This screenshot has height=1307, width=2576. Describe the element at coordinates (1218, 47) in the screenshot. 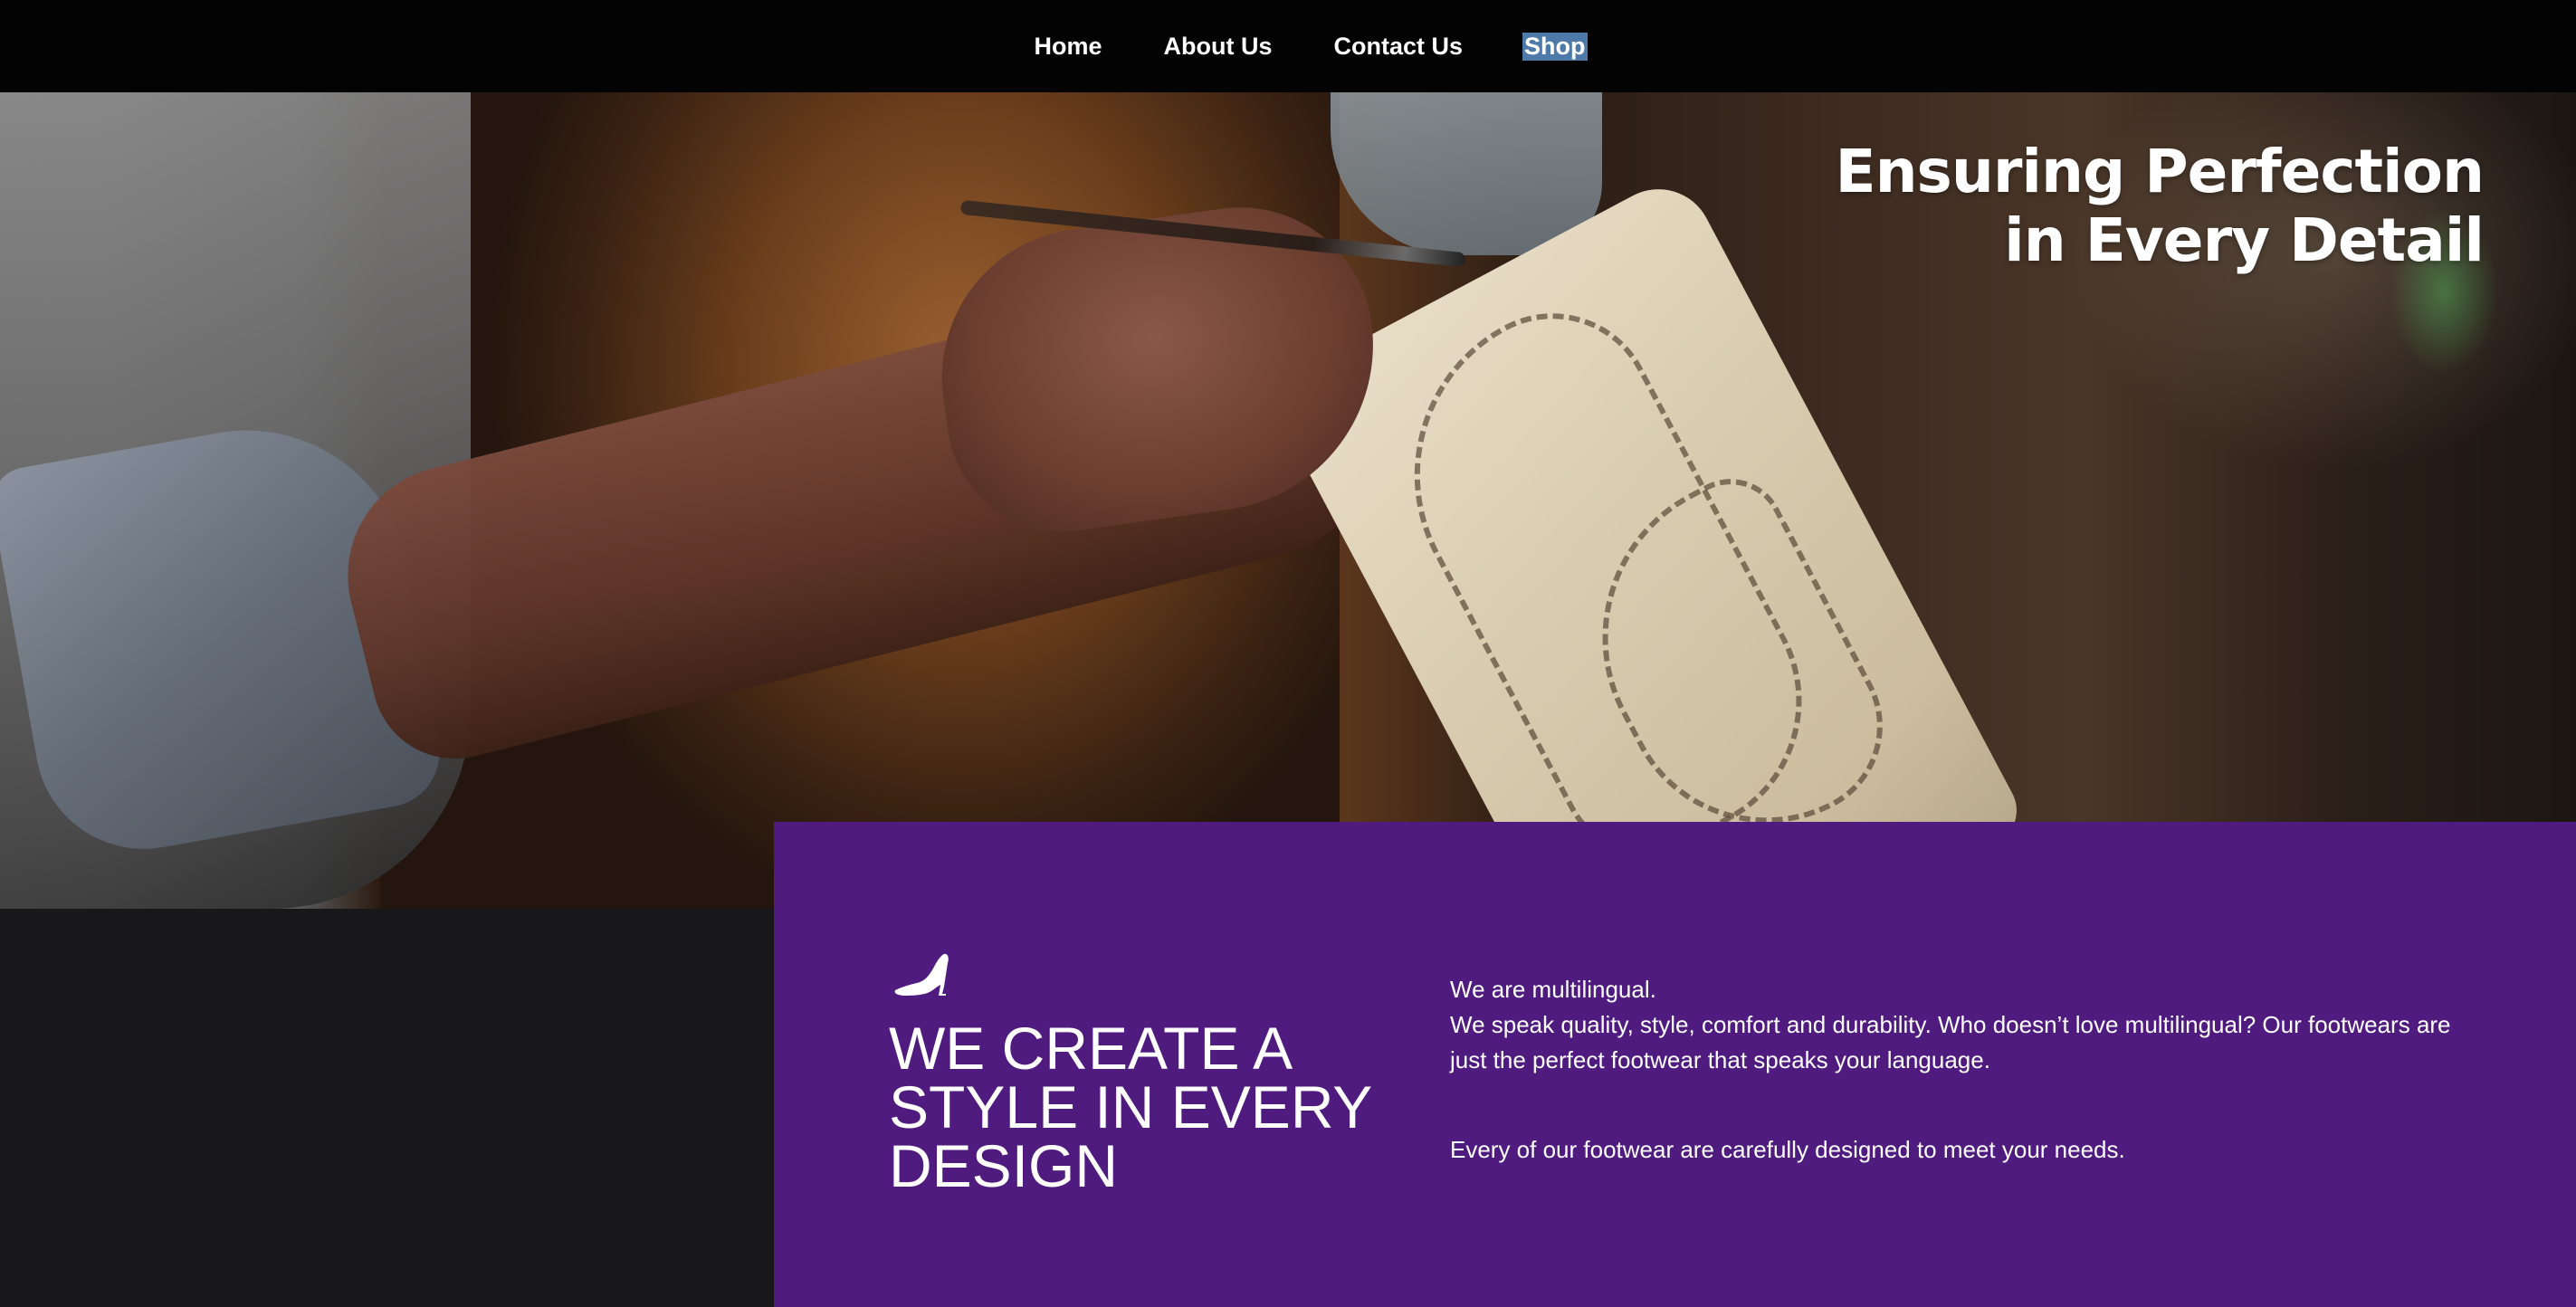

I see `nav-link-about-us: About Us` at that location.